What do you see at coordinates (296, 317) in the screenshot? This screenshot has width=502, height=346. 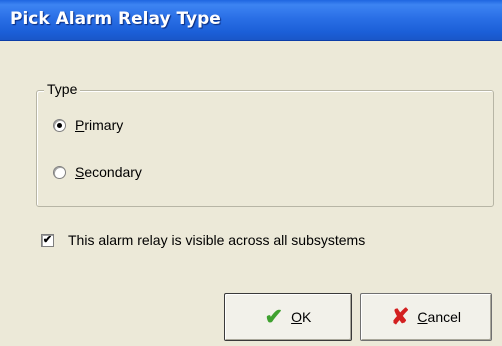 I see `ok-mnemonic: O` at bounding box center [296, 317].